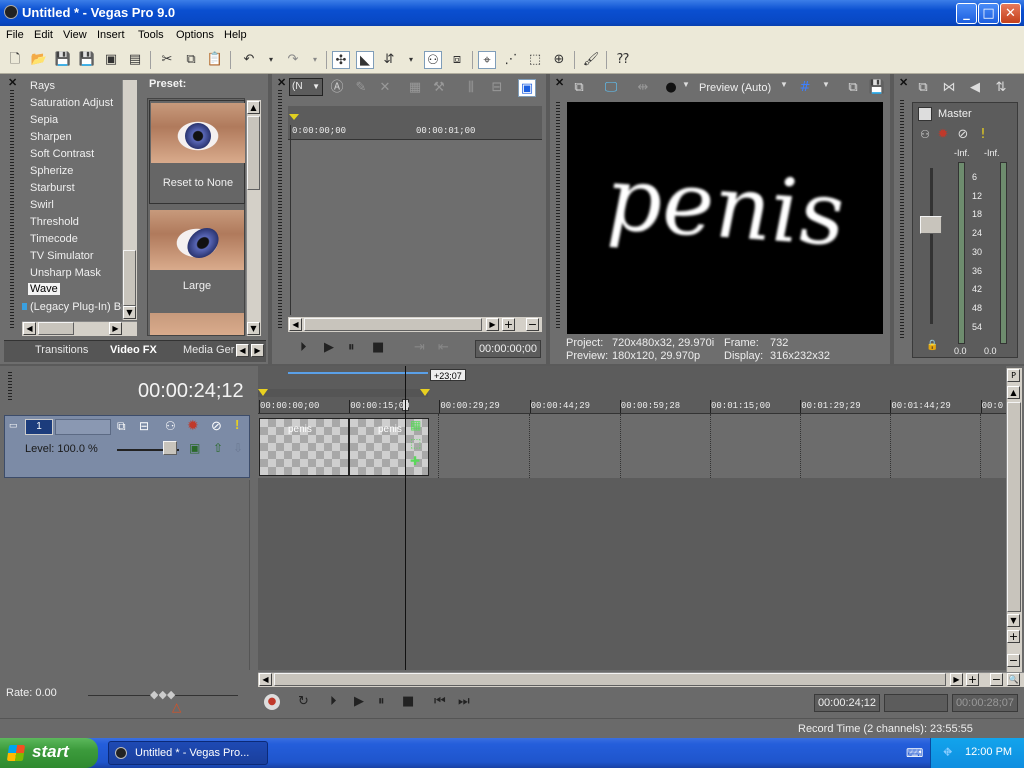 Image resolution: width=1024 pixels, height=768 pixels. I want to click on tab-transitions: Transitions, so click(61, 350).